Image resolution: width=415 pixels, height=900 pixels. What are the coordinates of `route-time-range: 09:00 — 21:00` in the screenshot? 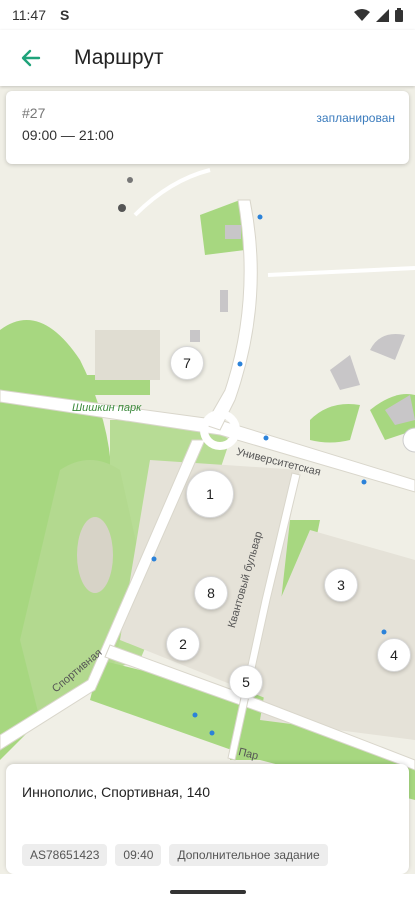 It's located at (68, 135).